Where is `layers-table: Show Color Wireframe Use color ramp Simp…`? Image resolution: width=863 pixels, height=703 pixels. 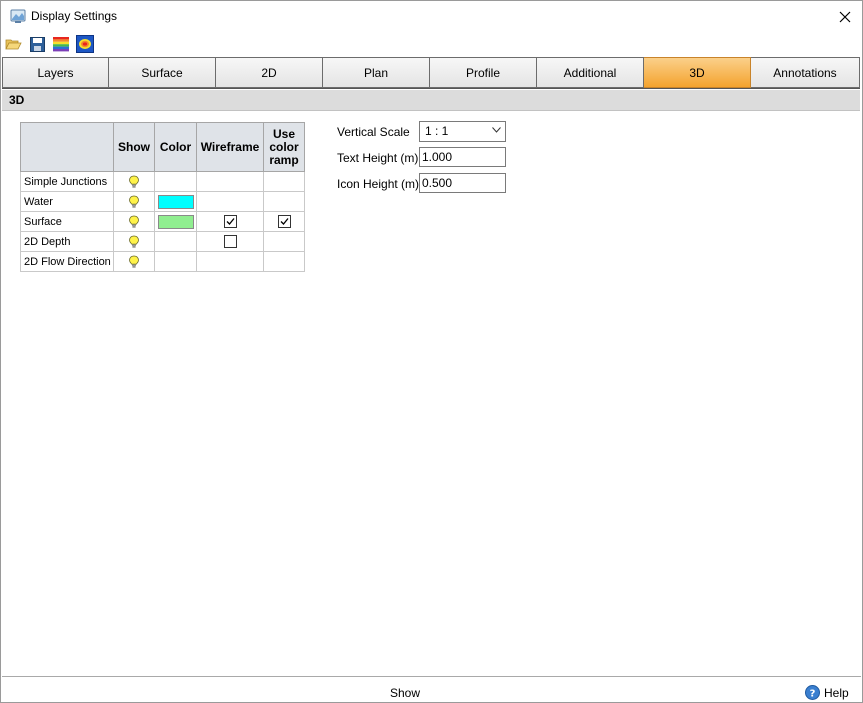 layers-table: Show Color Wireframe Use color ramp Simp… is located at coordinates (162, 197).